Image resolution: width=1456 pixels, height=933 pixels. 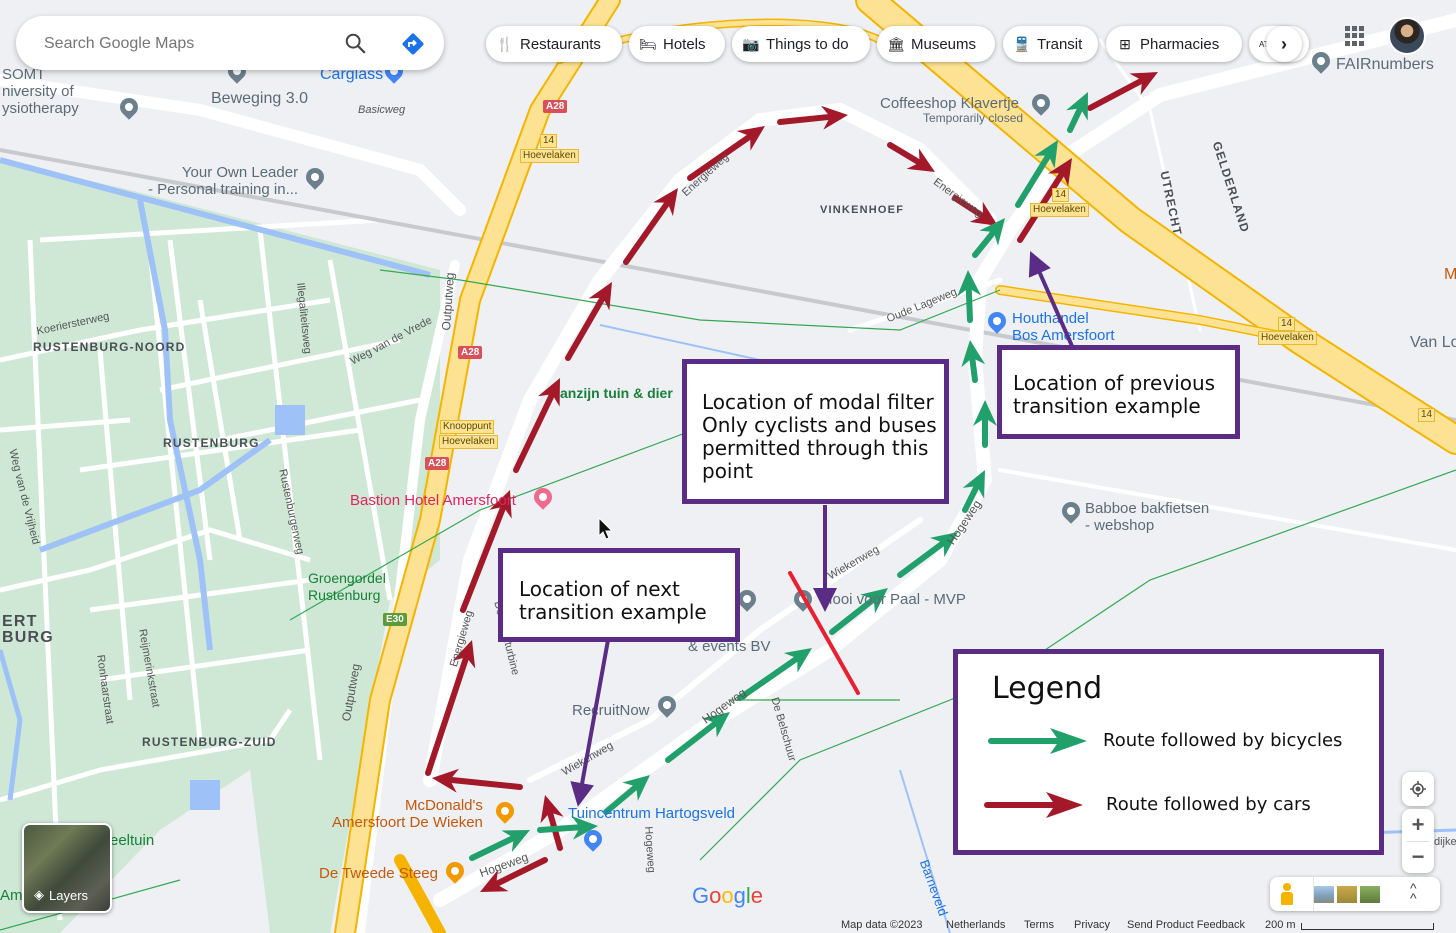 What do you see at coordinates (1063, 327) in the screenshot?
I see `poi-houthandel: Houthandel Bos Amersfoort` at bounding box center [1063, 327].